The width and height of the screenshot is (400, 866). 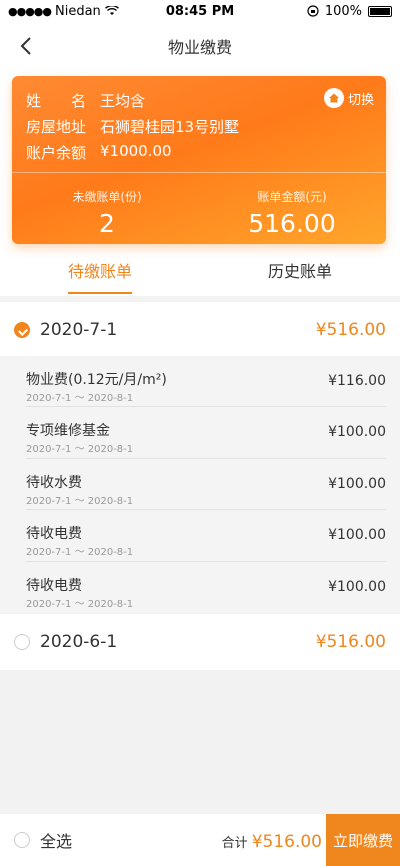 I want to click on carrier-name: Niedan, so click(x=78, y=11).